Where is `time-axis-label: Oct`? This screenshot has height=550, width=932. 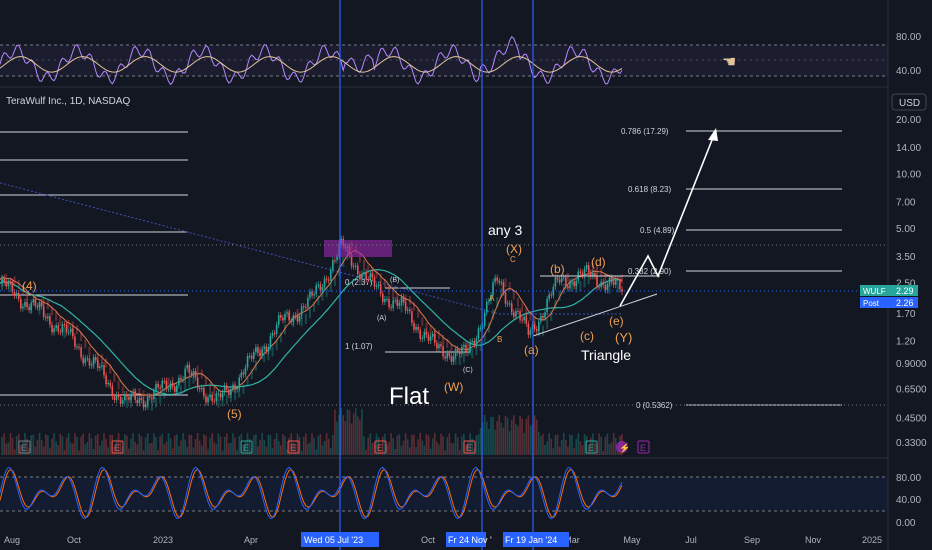 time-axis-label: Oct is located at coordinates (74, 540).